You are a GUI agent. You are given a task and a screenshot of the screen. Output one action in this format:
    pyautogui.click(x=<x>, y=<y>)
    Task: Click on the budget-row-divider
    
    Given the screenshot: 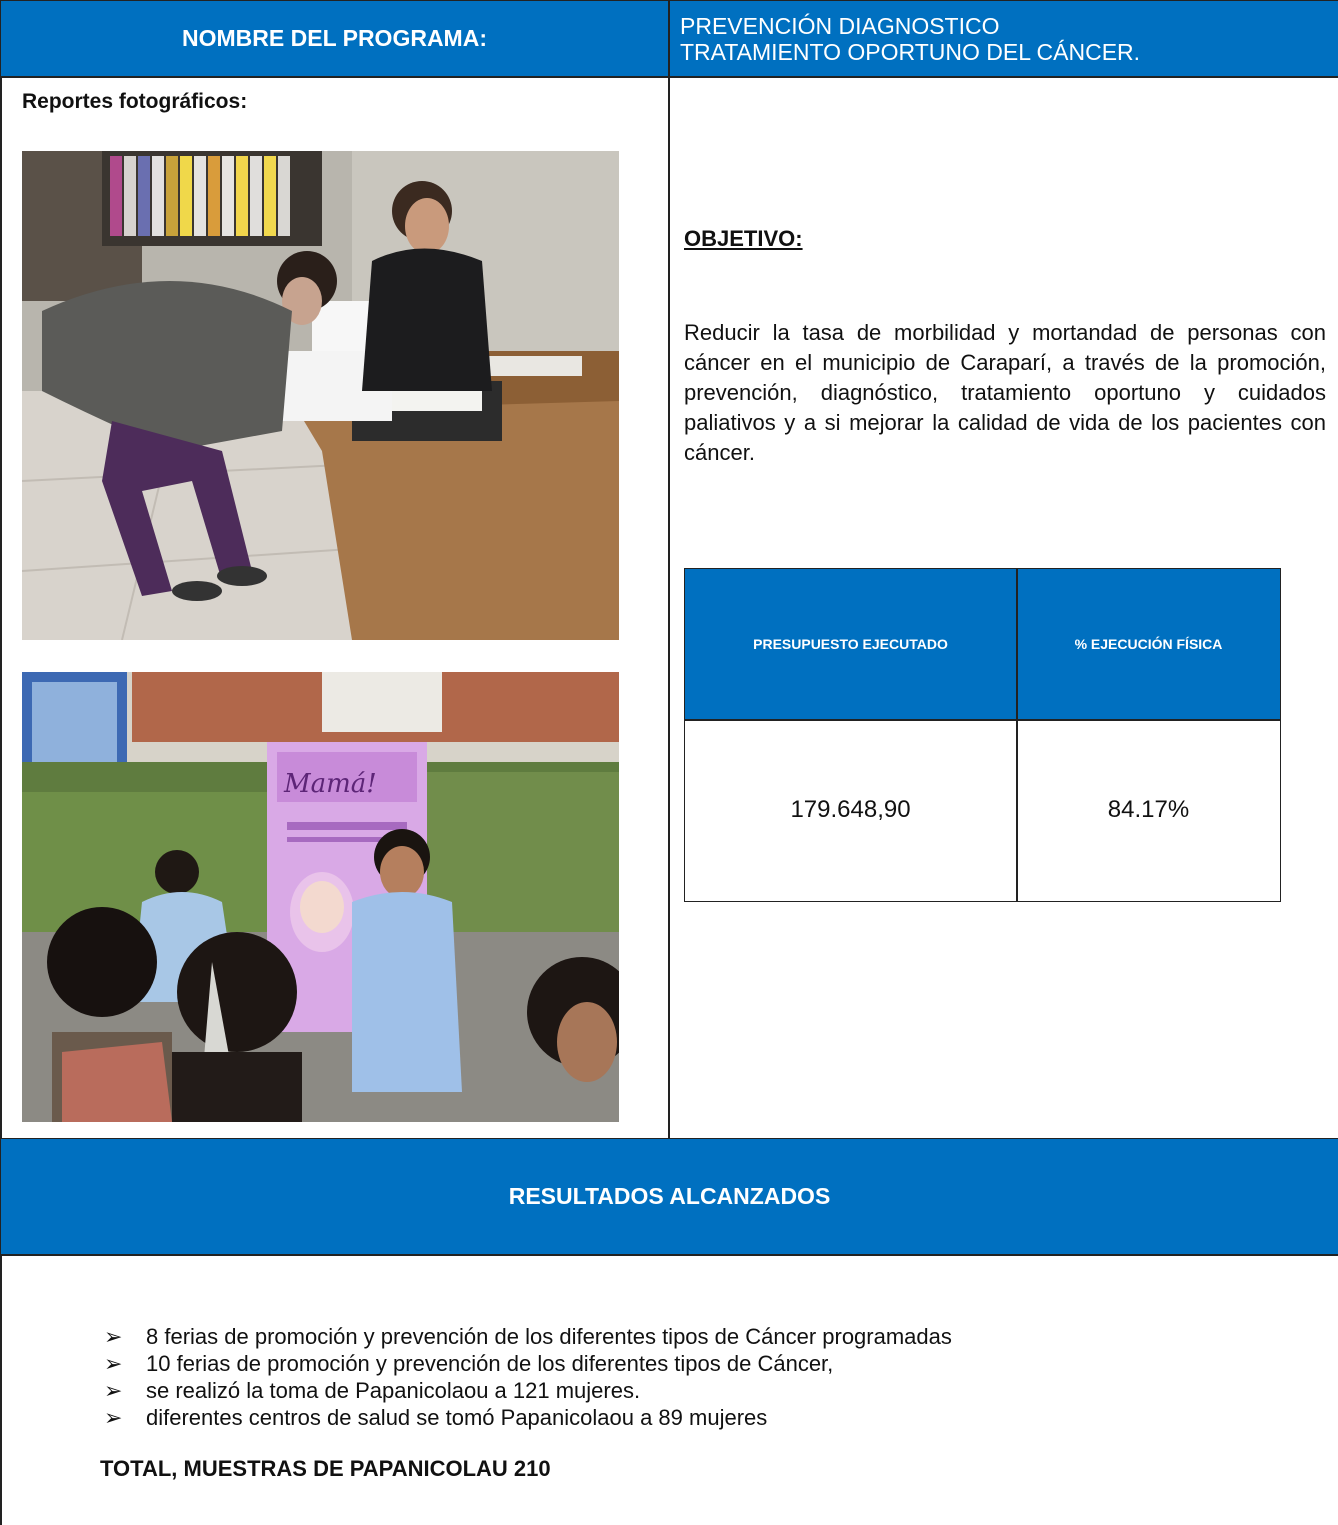 What is the action you would take?
    pyautogui.click(x=982, y=720)
    